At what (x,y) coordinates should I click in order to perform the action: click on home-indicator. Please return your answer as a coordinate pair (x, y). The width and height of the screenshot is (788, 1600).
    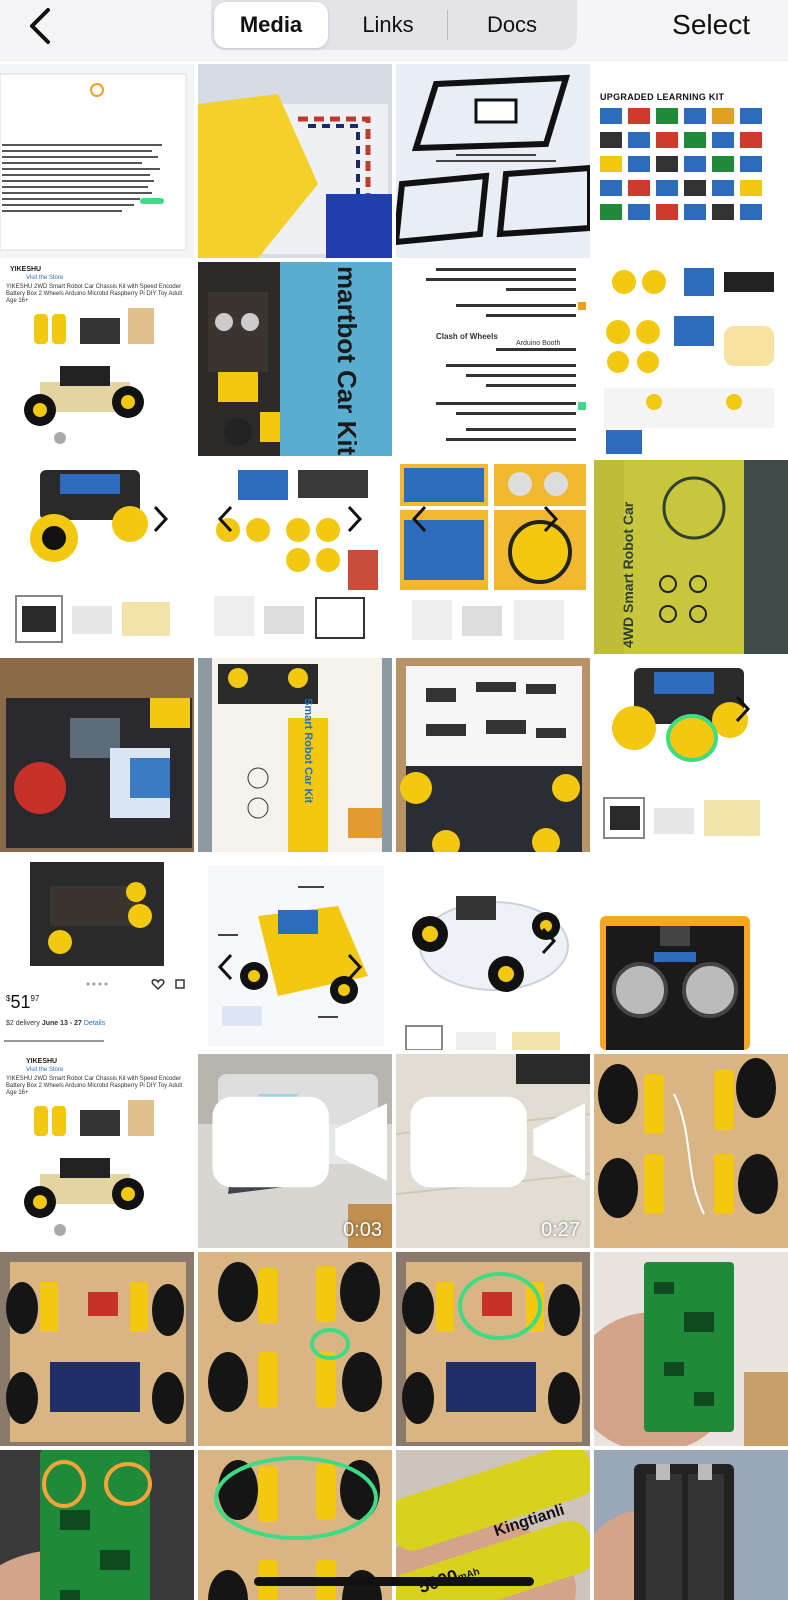
    Looking at the image, I should click on (394, 1581).